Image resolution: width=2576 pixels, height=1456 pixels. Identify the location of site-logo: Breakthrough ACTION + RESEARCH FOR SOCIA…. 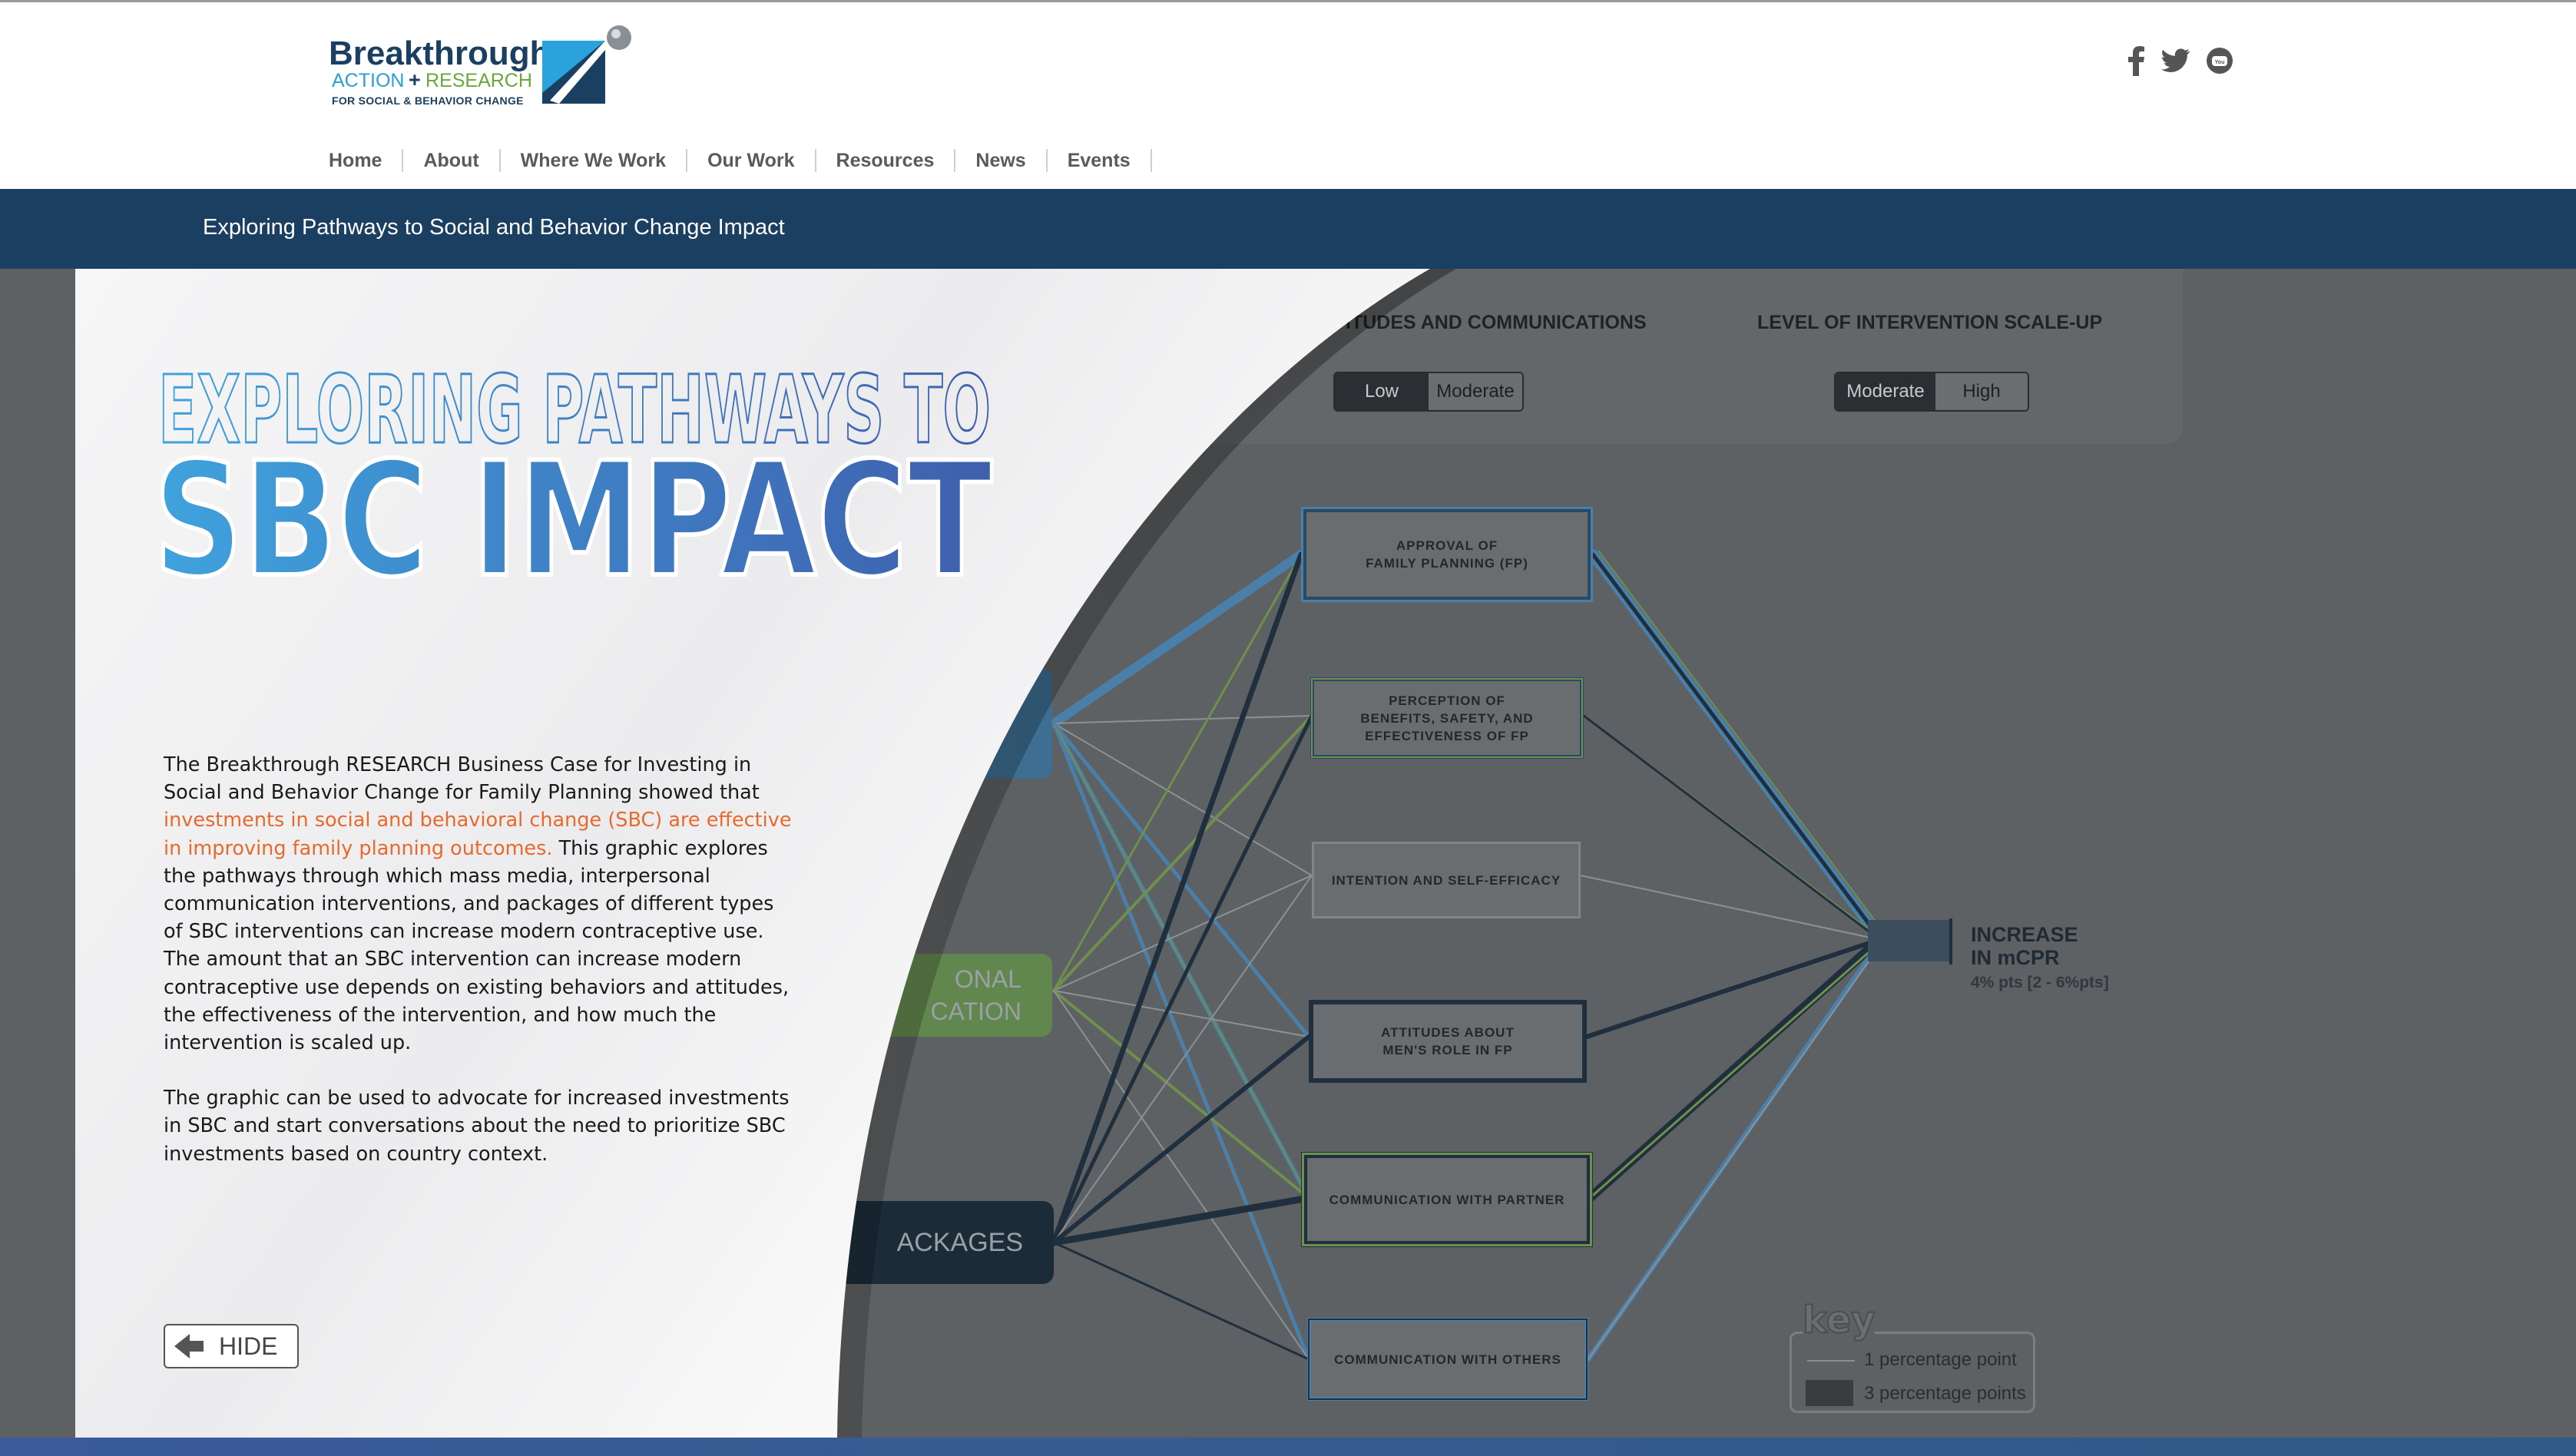
(487, 70).